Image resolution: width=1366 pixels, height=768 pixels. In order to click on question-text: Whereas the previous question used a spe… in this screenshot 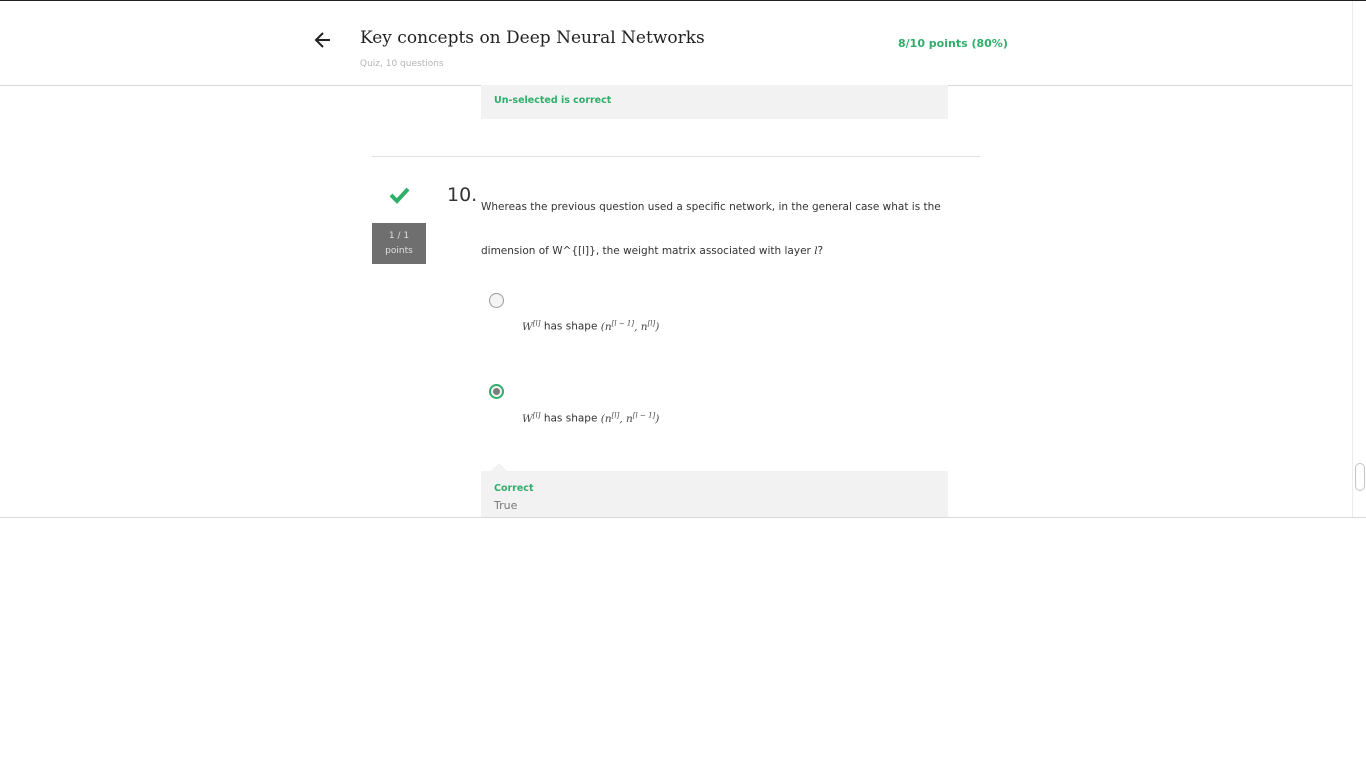, I will do `click(716, 229)`.